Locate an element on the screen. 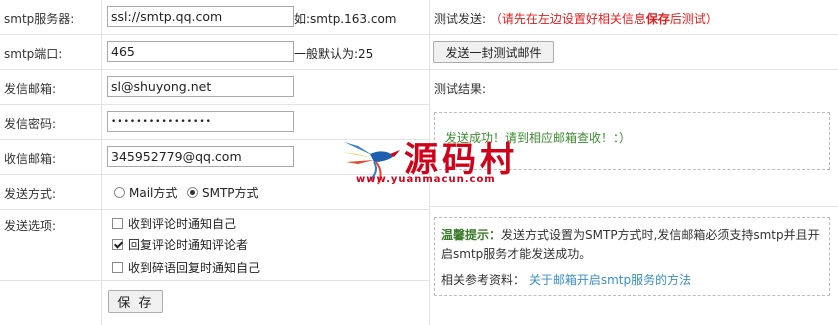 This screenshot has width=838, height=325. tip-title: 温馨提示： is located at coordinates (471, 235).